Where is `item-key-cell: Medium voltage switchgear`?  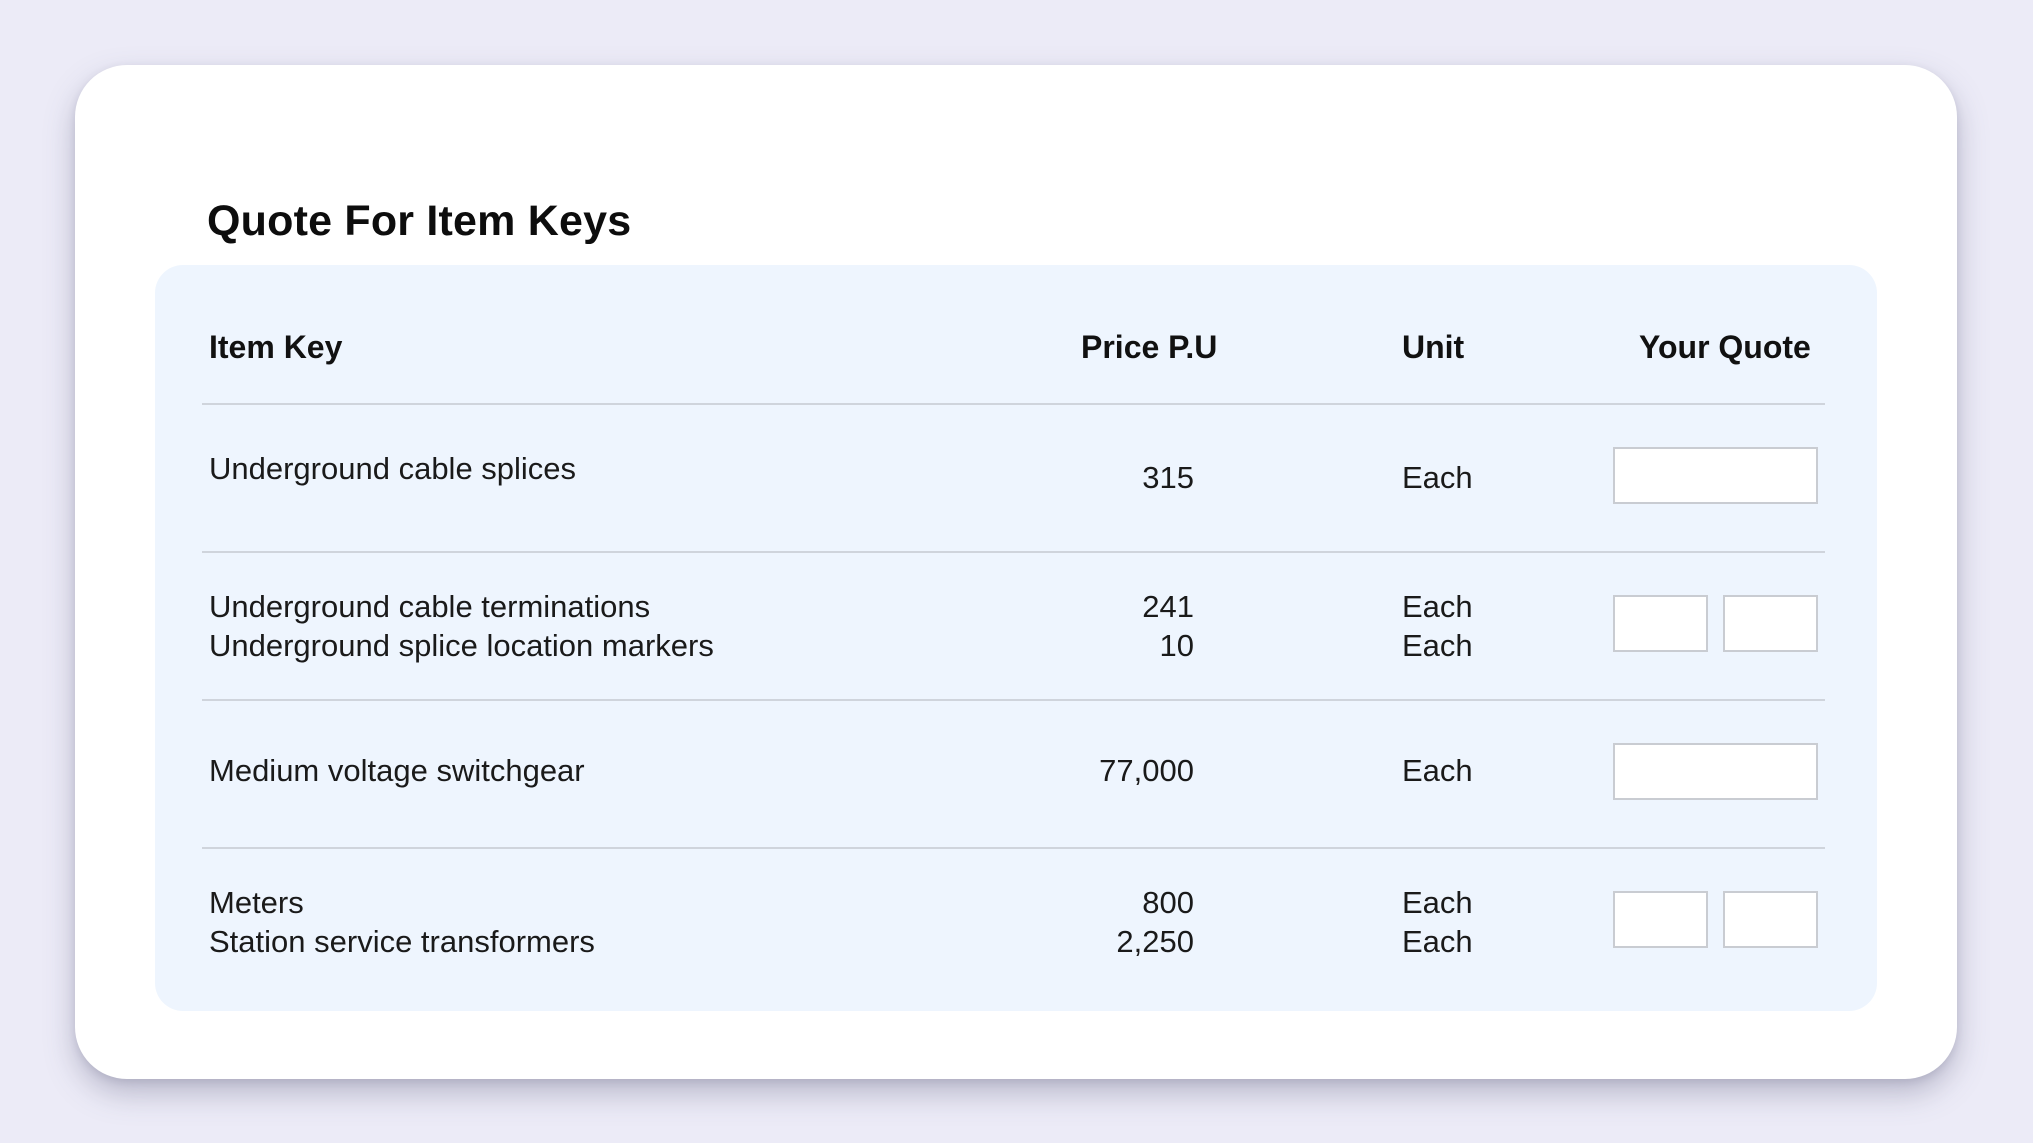
item-key-cell: Medium voltage switchgear is located at coordinates (397, 770).